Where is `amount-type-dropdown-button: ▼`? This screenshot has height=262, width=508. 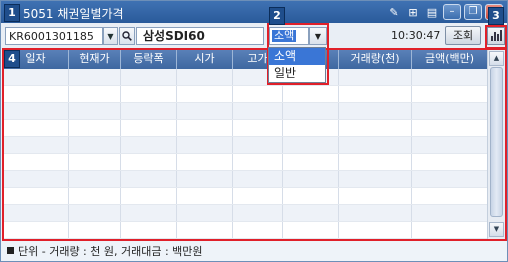
amount-type-dropdown-button: ▼ is located at coordinates (318, 36).